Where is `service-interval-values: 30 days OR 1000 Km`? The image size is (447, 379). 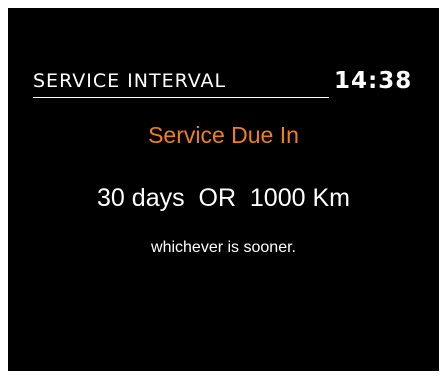 service-interval-values: 30 days OR 1000 Km is located at coordinates (223, 198).